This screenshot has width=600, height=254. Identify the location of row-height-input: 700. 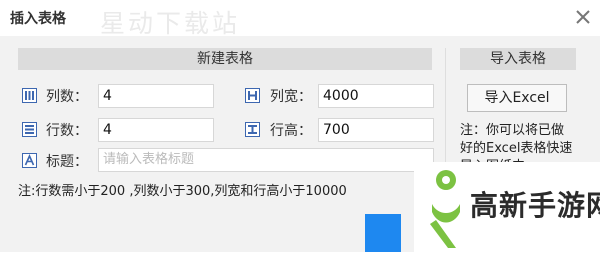
(376, 130).